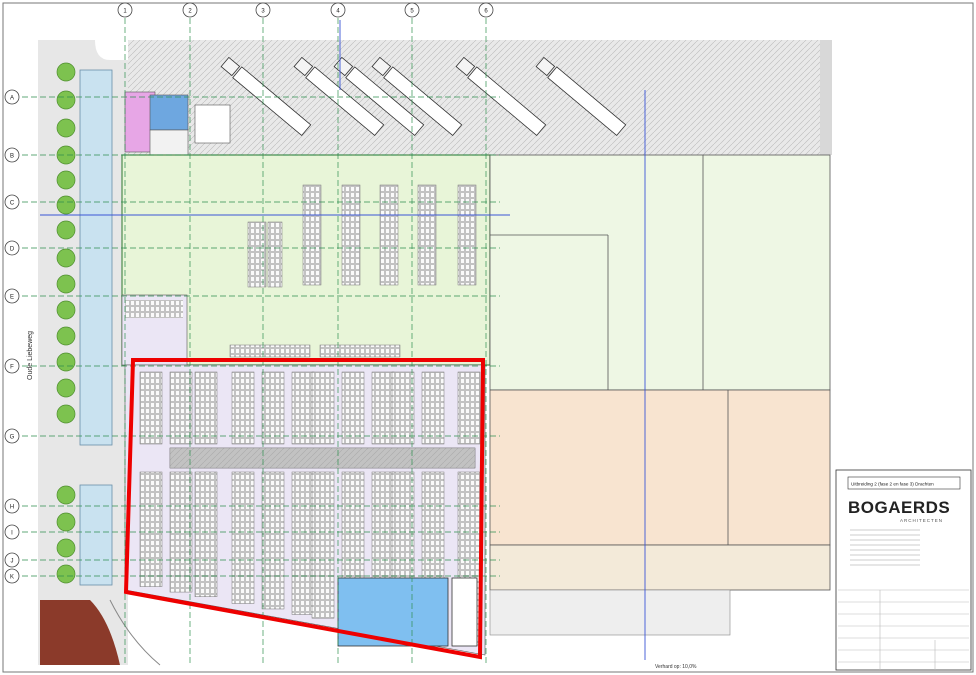 Image resolution: width=976 pixels, height=675 pixels. Describe the element at coordinates (169, 112) in the screenshot. I see `office-blue` at that location.